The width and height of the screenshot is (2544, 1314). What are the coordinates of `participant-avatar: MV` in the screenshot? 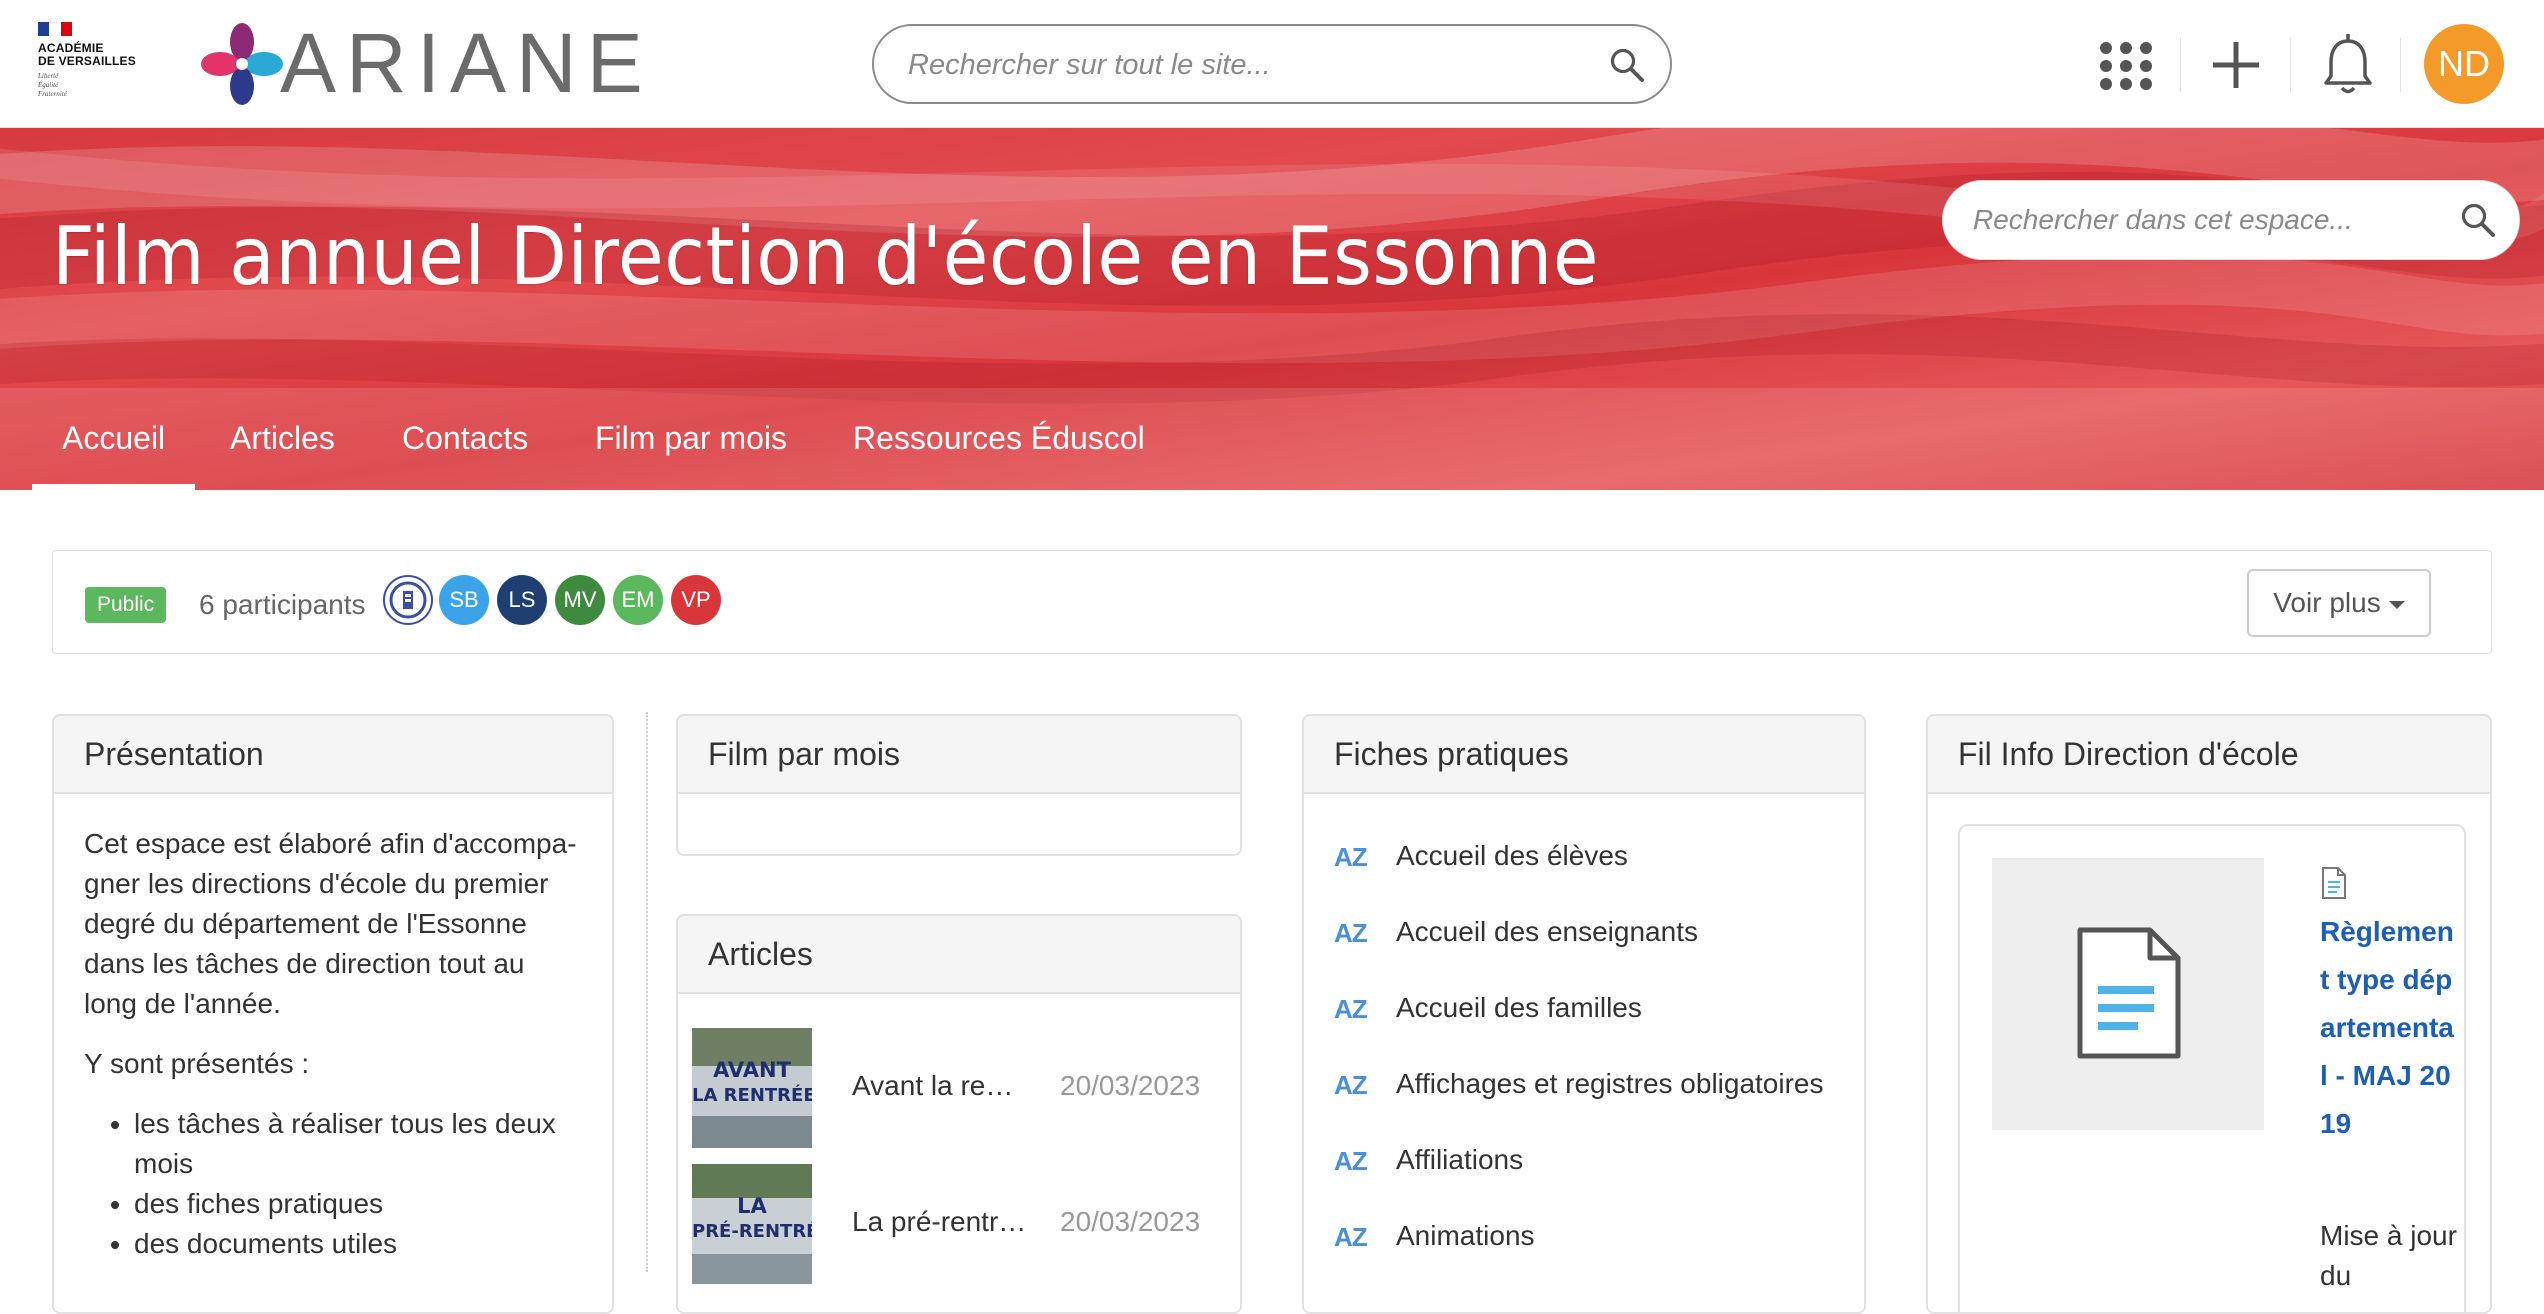 It's located at (580, 600).